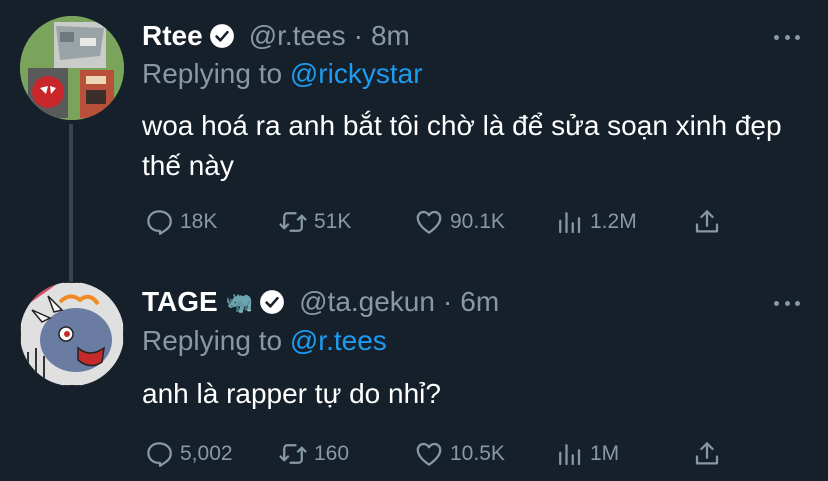 This screenshot has width=828, height=481. I want to click on tweet-actions: 5,002 160 10.5K 1M, so click(442, 454).